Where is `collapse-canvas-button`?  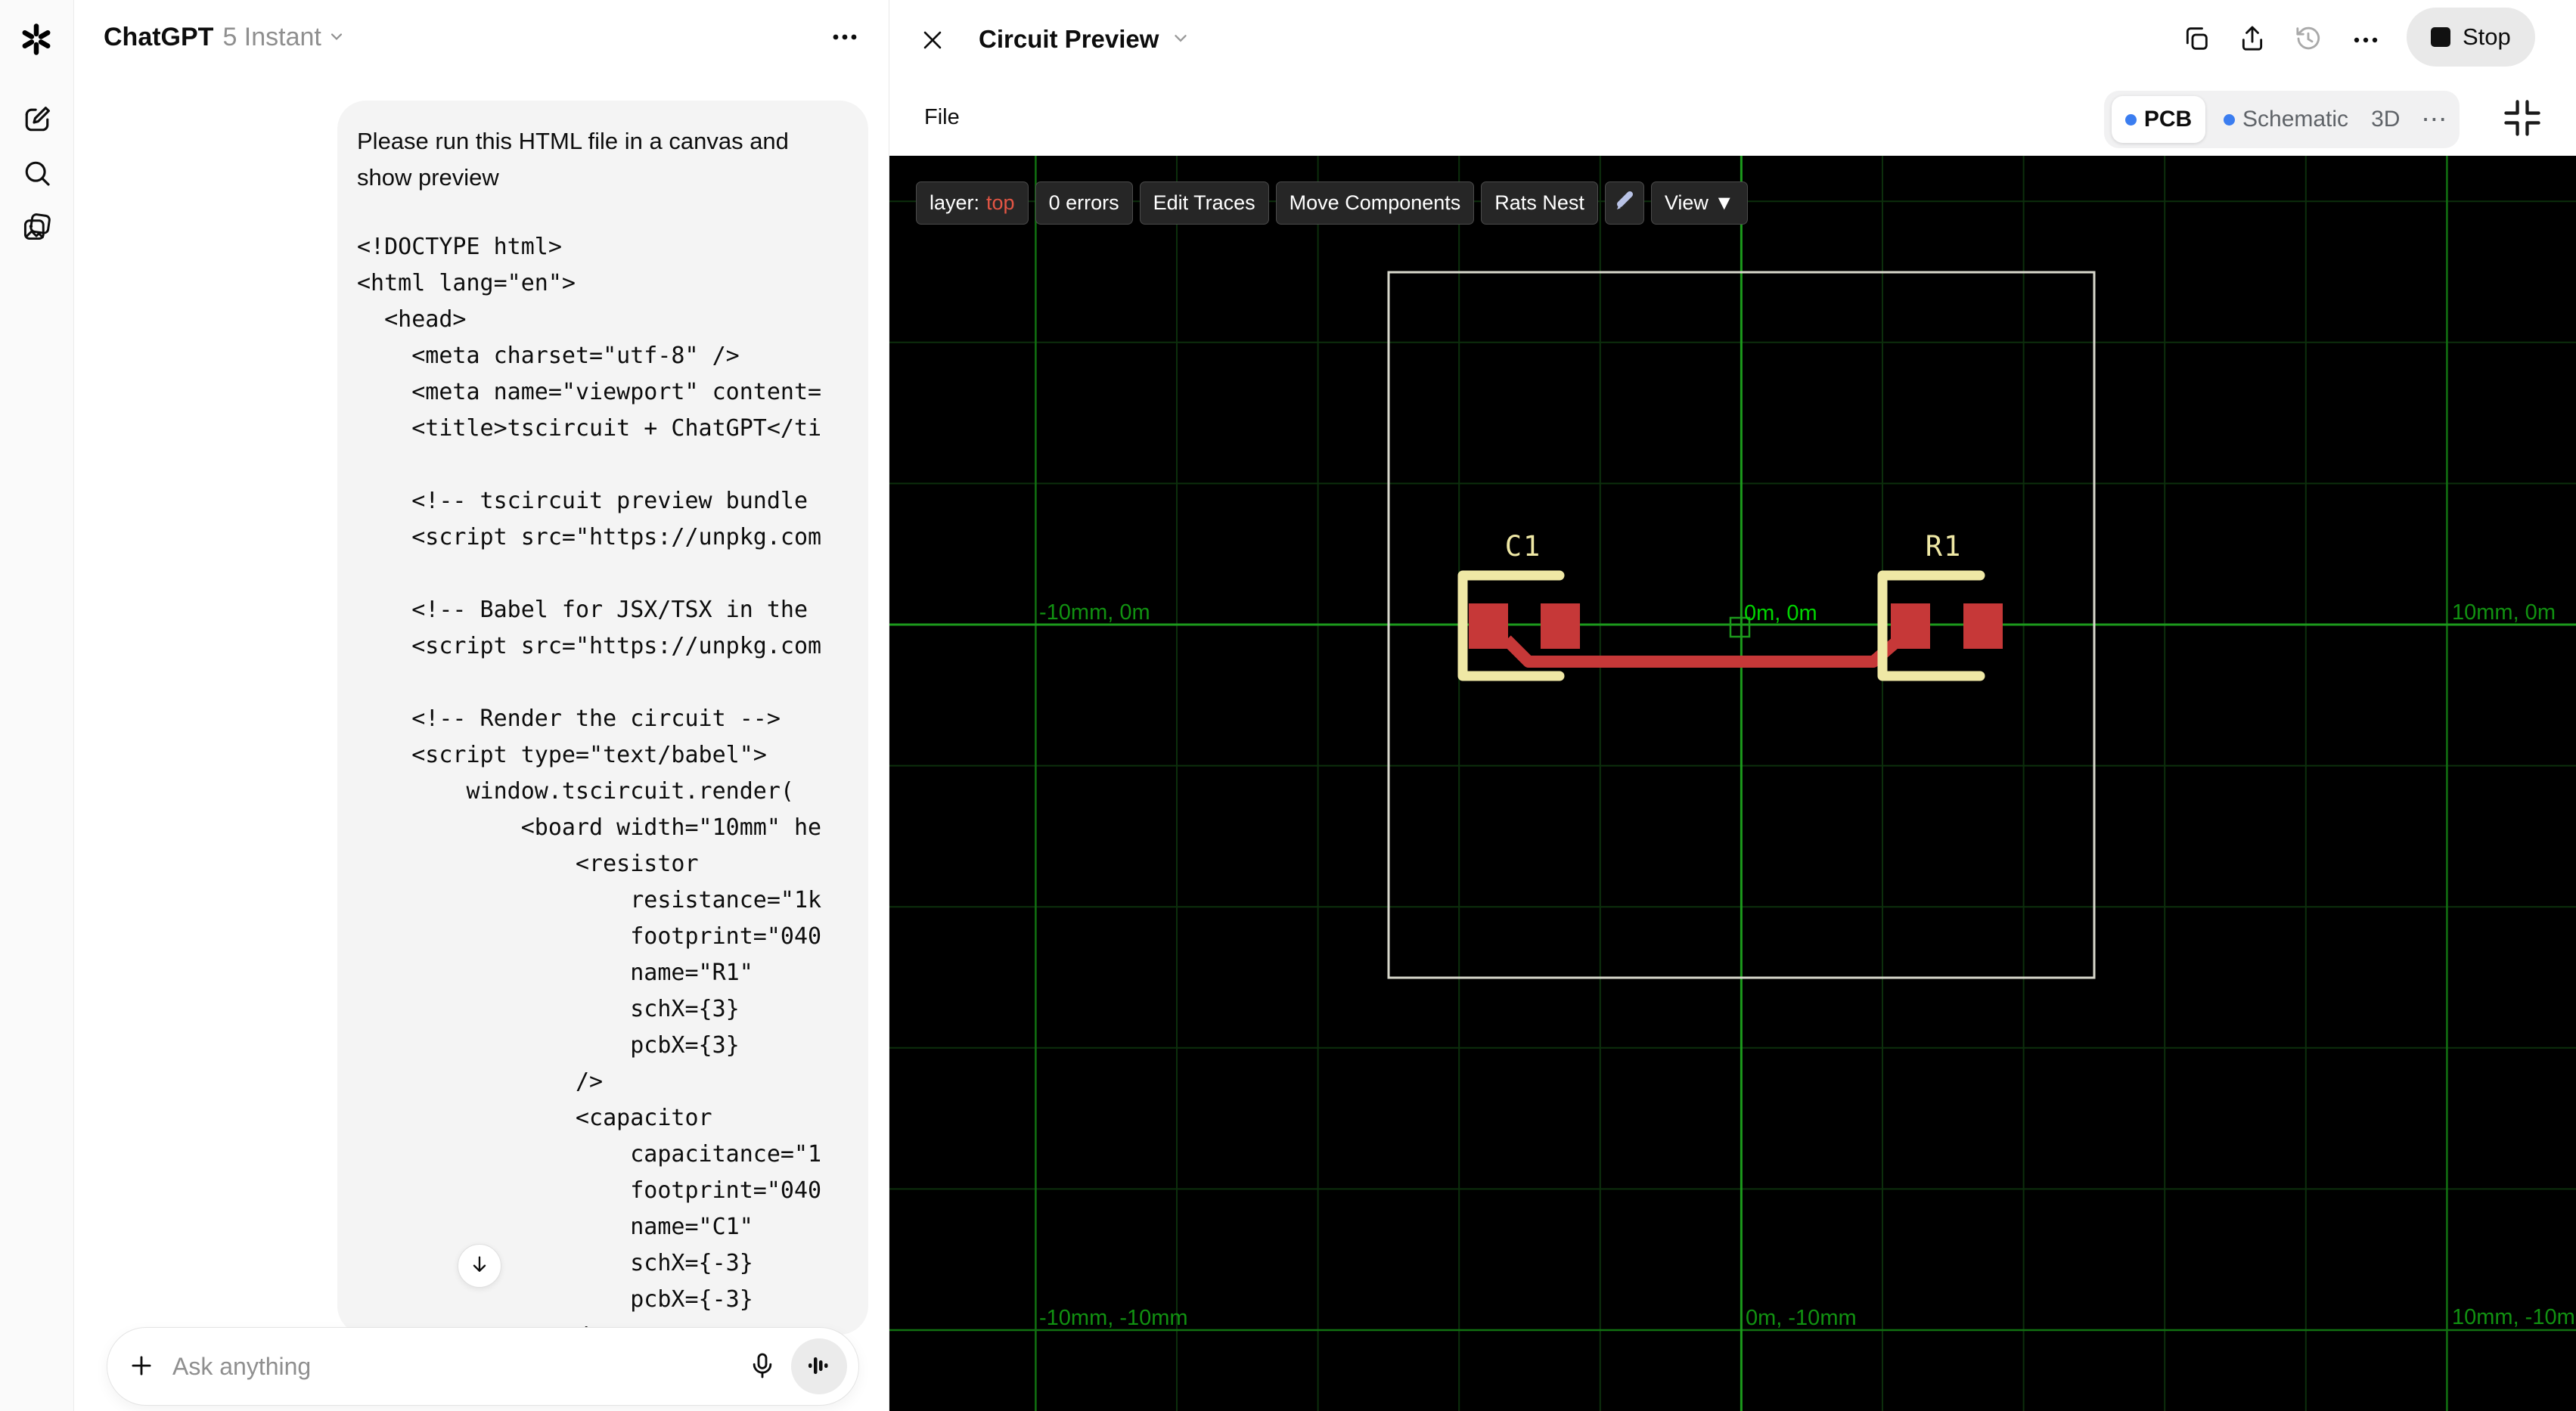
collapse-canvas-button is located at coordinates (2522, 118).